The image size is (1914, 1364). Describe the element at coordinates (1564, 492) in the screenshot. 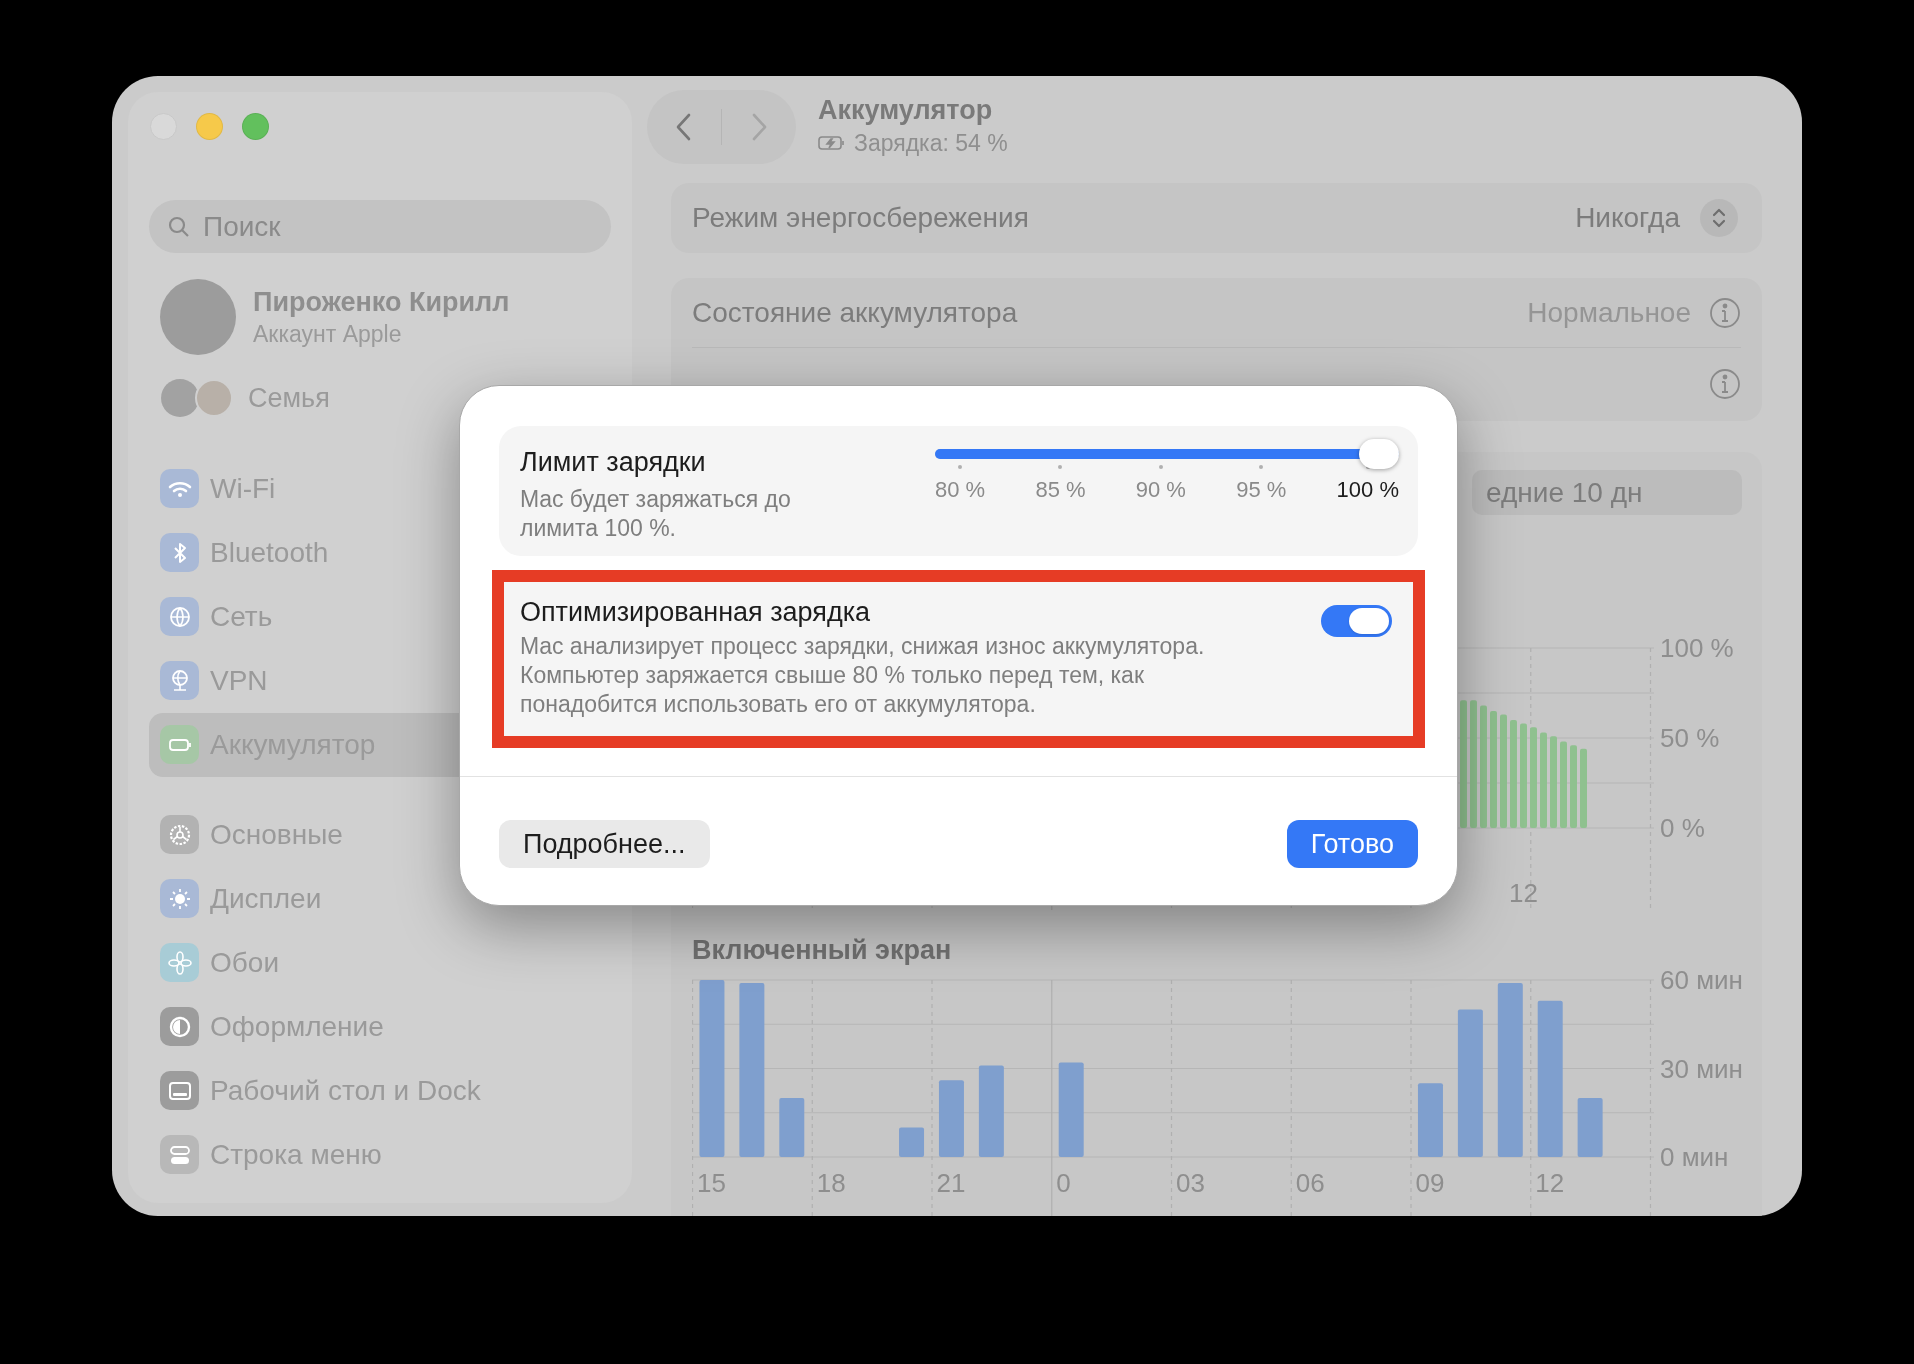

I see `segment-label: едние 10 дн` at that location.